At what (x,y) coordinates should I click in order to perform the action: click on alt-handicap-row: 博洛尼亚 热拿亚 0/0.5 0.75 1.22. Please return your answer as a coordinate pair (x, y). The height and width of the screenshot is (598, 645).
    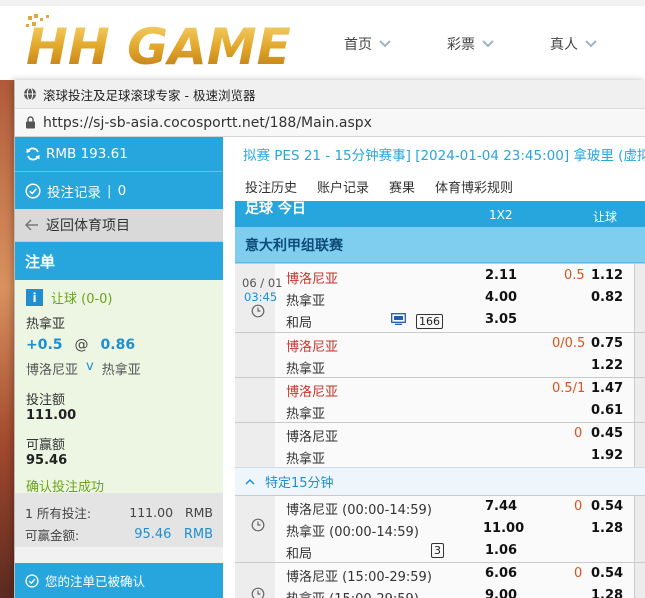
    Looking at the image, I should click on (440, 354).